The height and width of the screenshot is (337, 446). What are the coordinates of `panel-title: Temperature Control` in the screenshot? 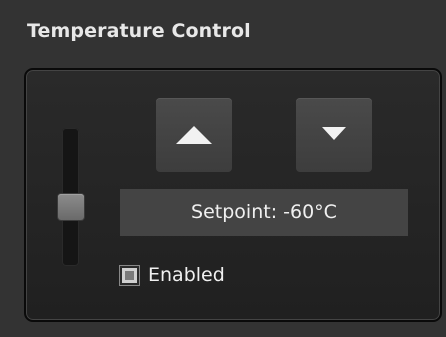 It's located at (139, 31).